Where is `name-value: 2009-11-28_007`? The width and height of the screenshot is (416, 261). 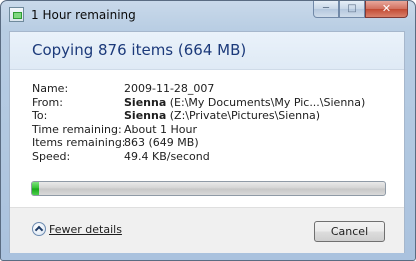 name-value: 2009-11-28_007 is located at coordinates (169, 88).